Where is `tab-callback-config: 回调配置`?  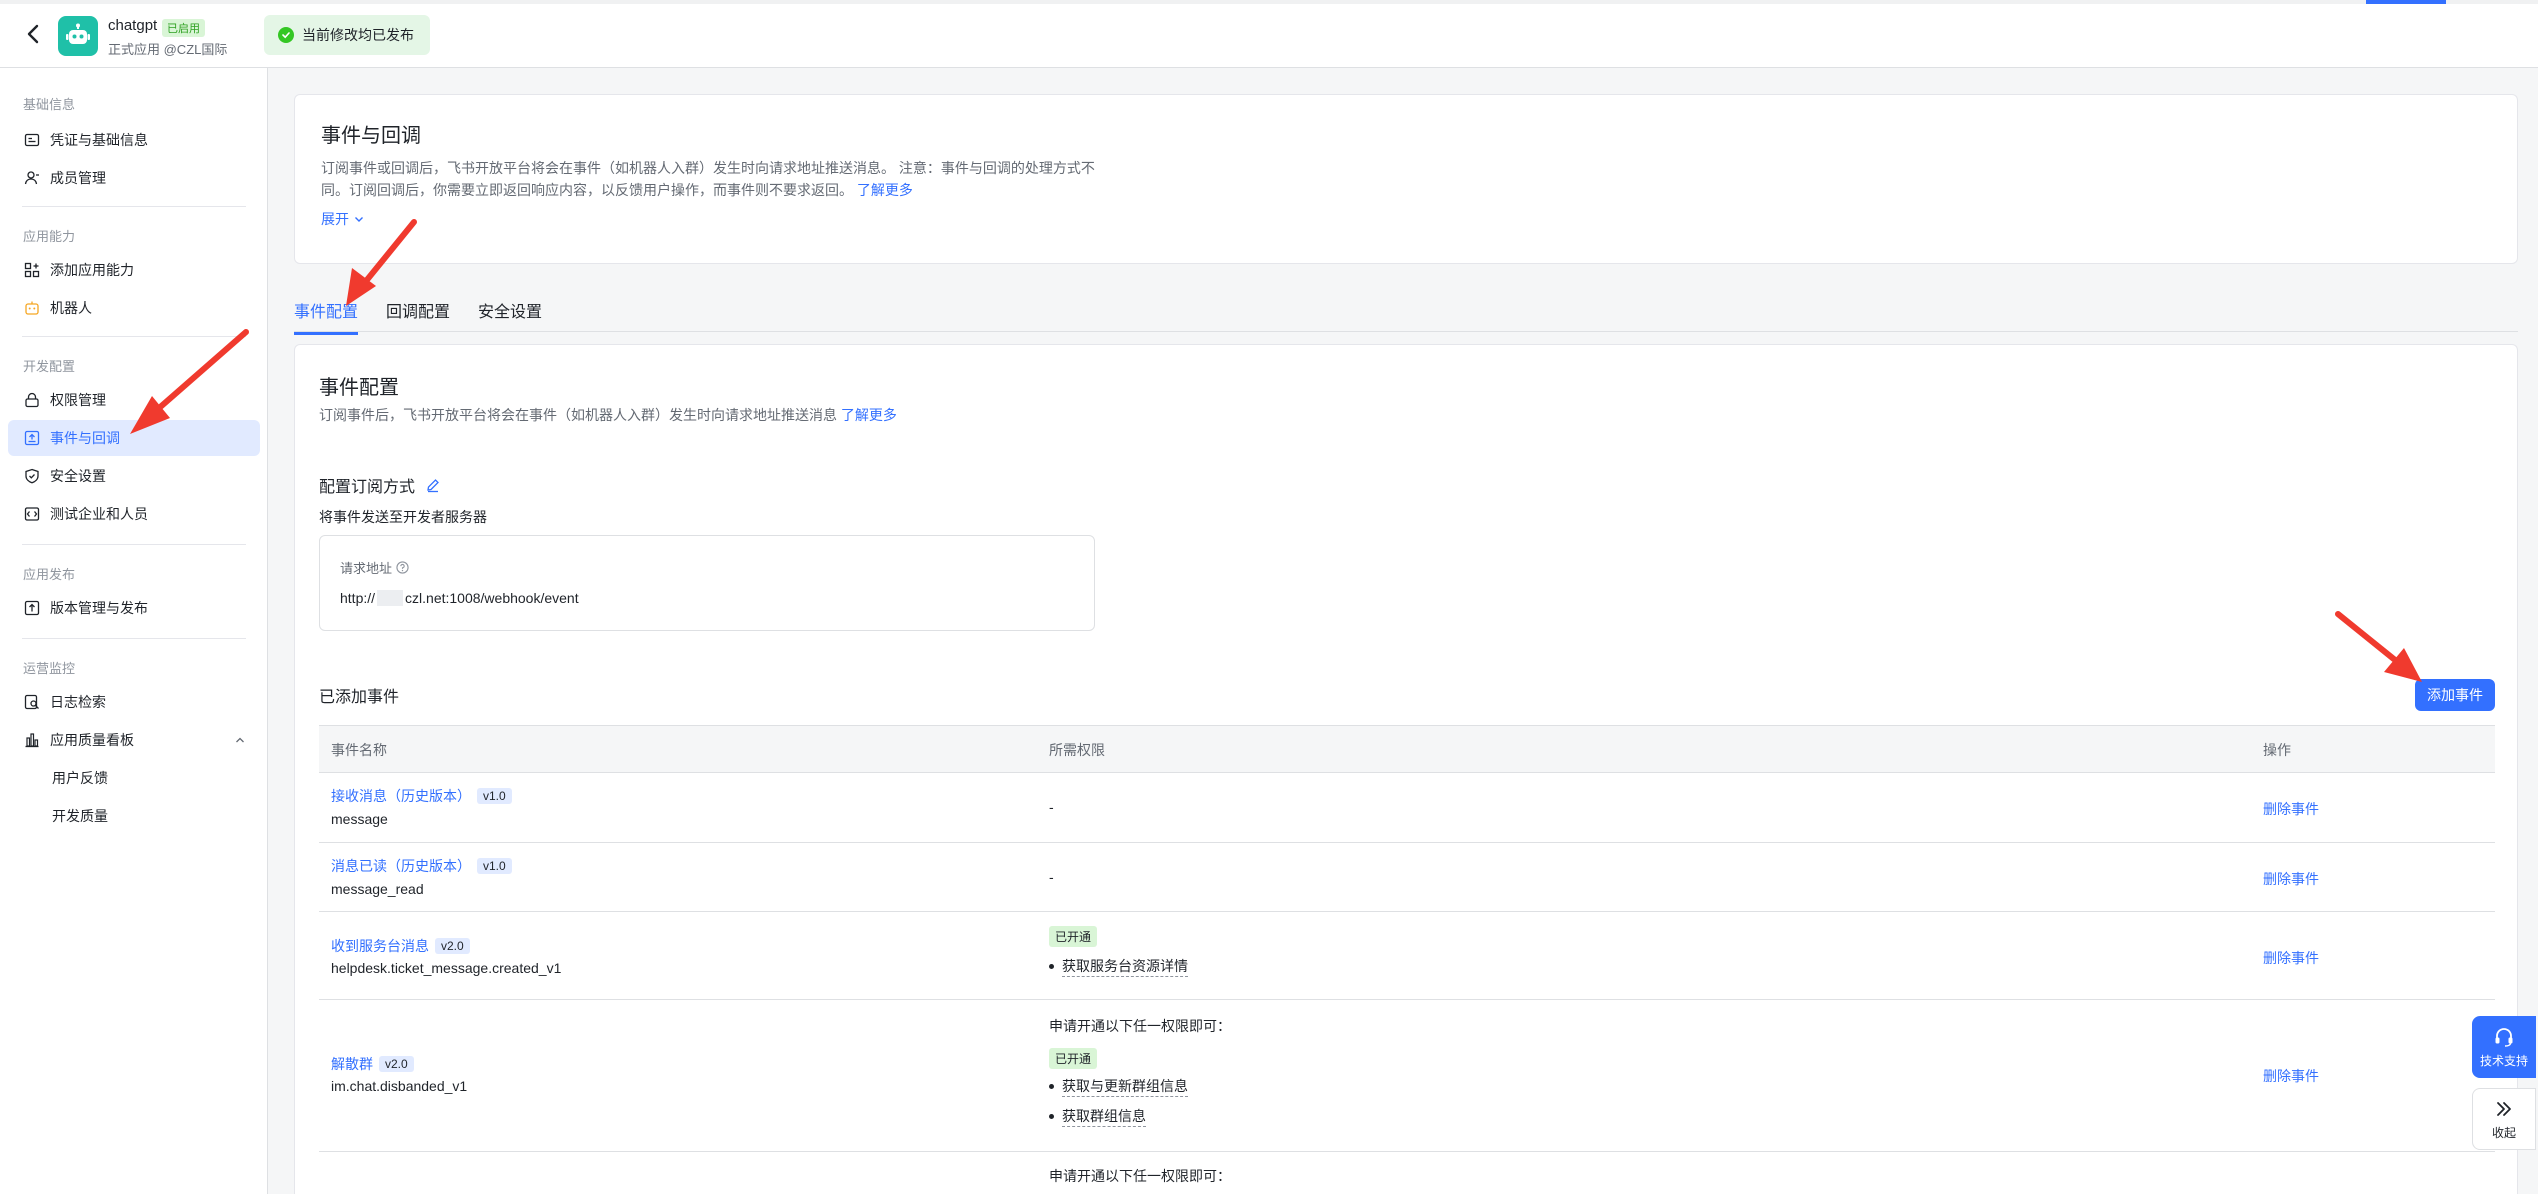 tab-callback-config: 回调配置 is located at coordinates (418, 315).